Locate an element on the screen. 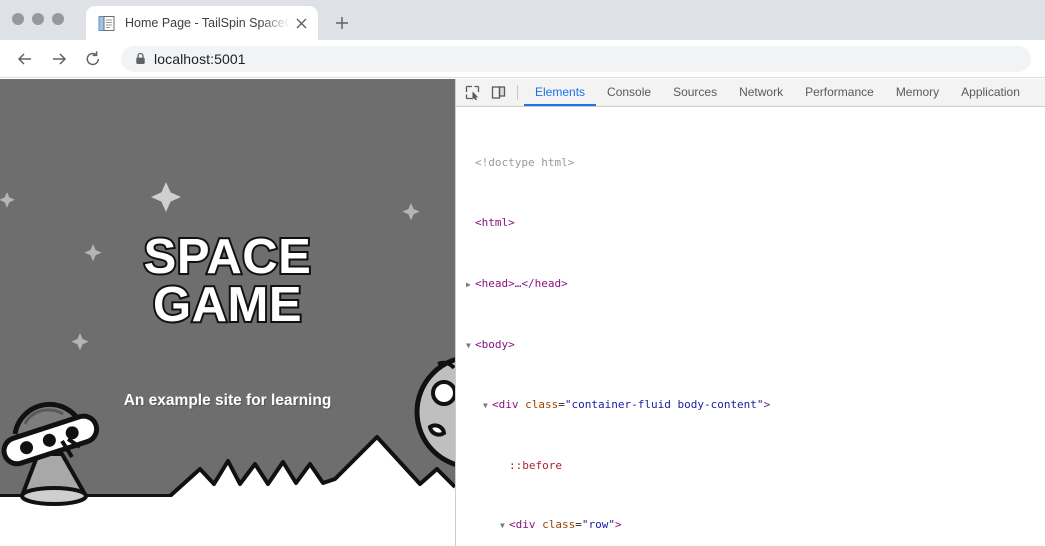 This screenshot has height=546, width=1045. html-tag-text: <html> is located at coordinates (495, 223).